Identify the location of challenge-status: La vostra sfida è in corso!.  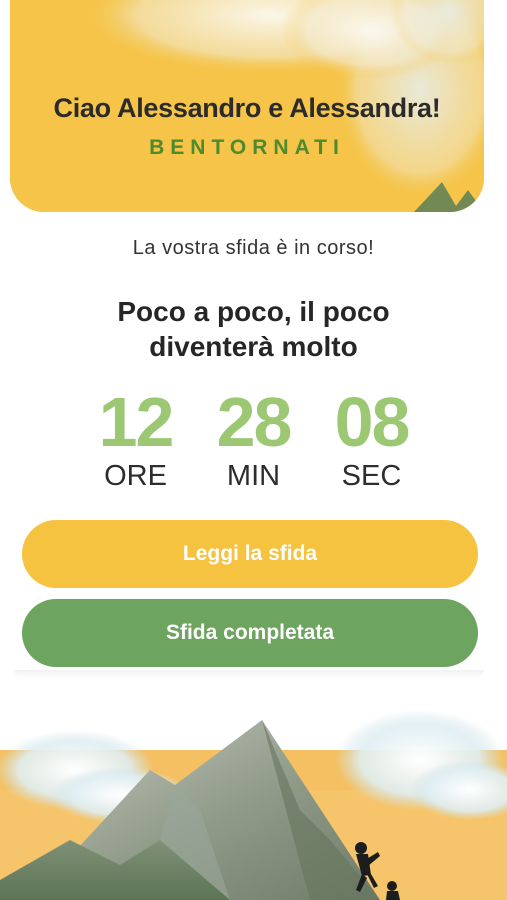
(253, 248).